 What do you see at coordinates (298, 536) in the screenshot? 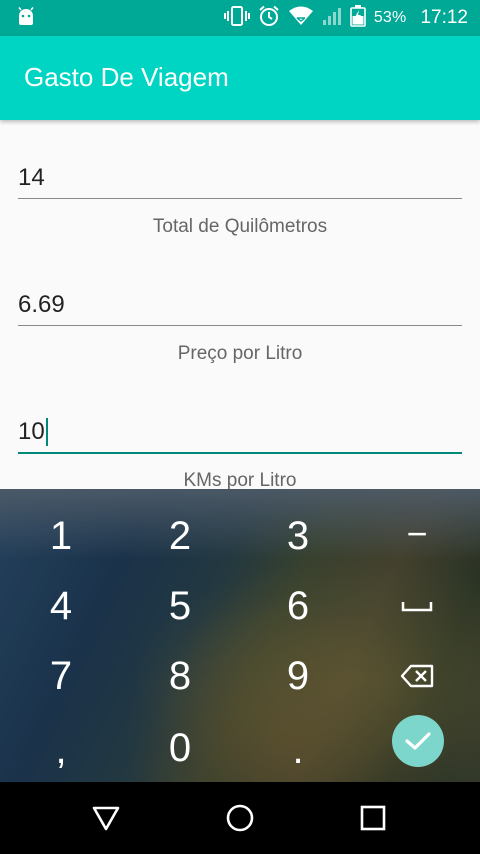
I see `key-3: 3` at bounding box center [298, 536].